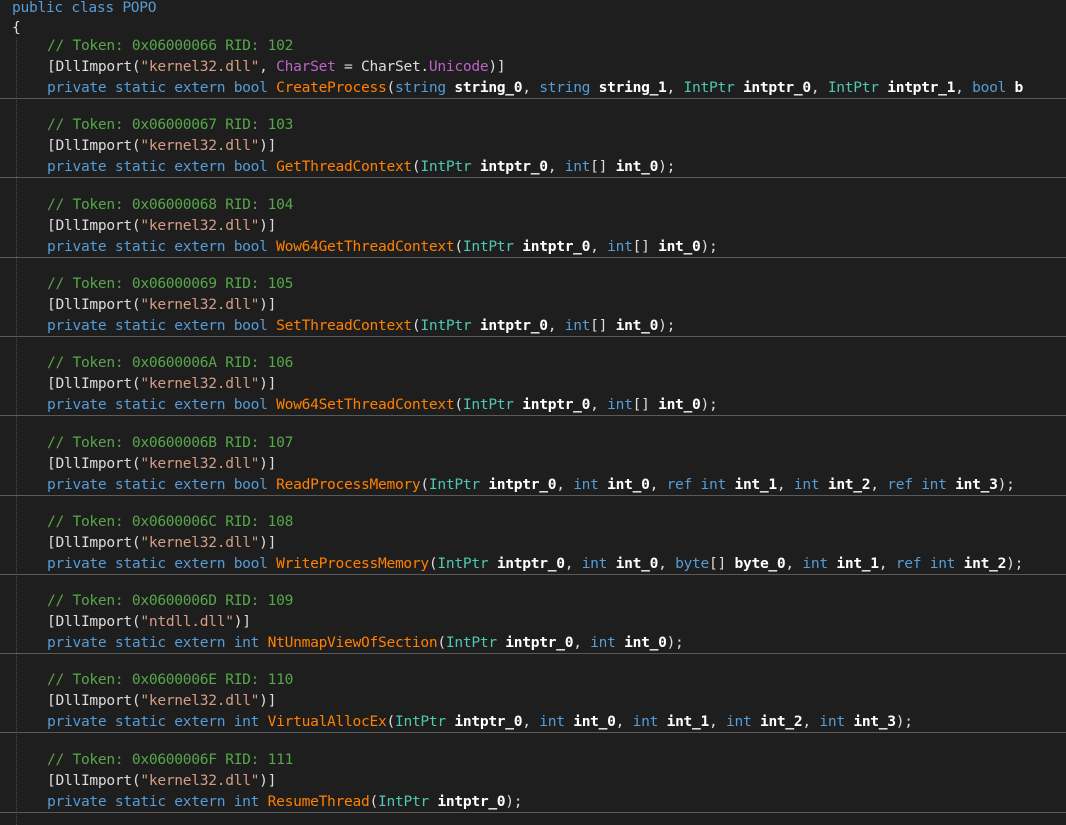  I want to click on code-token: string_1, so click(632, 87).